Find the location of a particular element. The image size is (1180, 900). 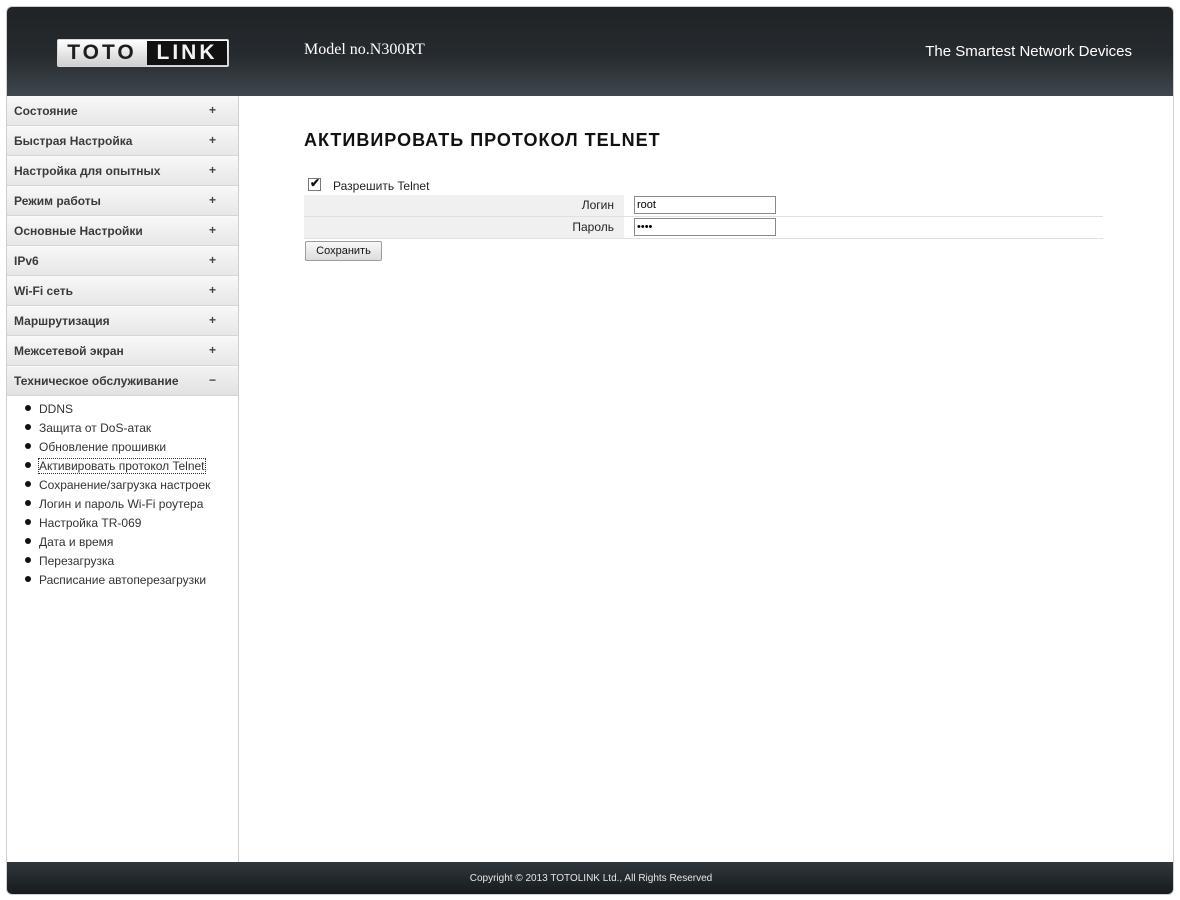

submenu-link: Расписание автоперезагрузки is located at coordinates (122, 580).